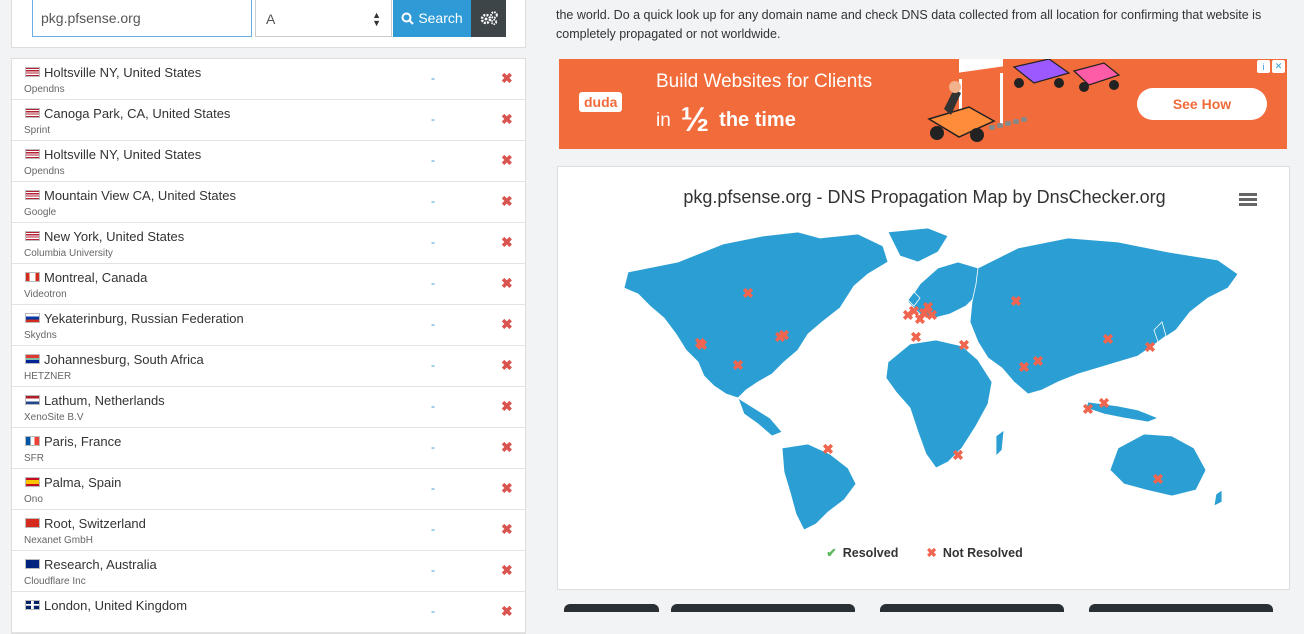 The image size is (1304, 634). Describe the element at coordinates (1202, 104) in the screenshot. I see `see-how-button: See How` at that location.